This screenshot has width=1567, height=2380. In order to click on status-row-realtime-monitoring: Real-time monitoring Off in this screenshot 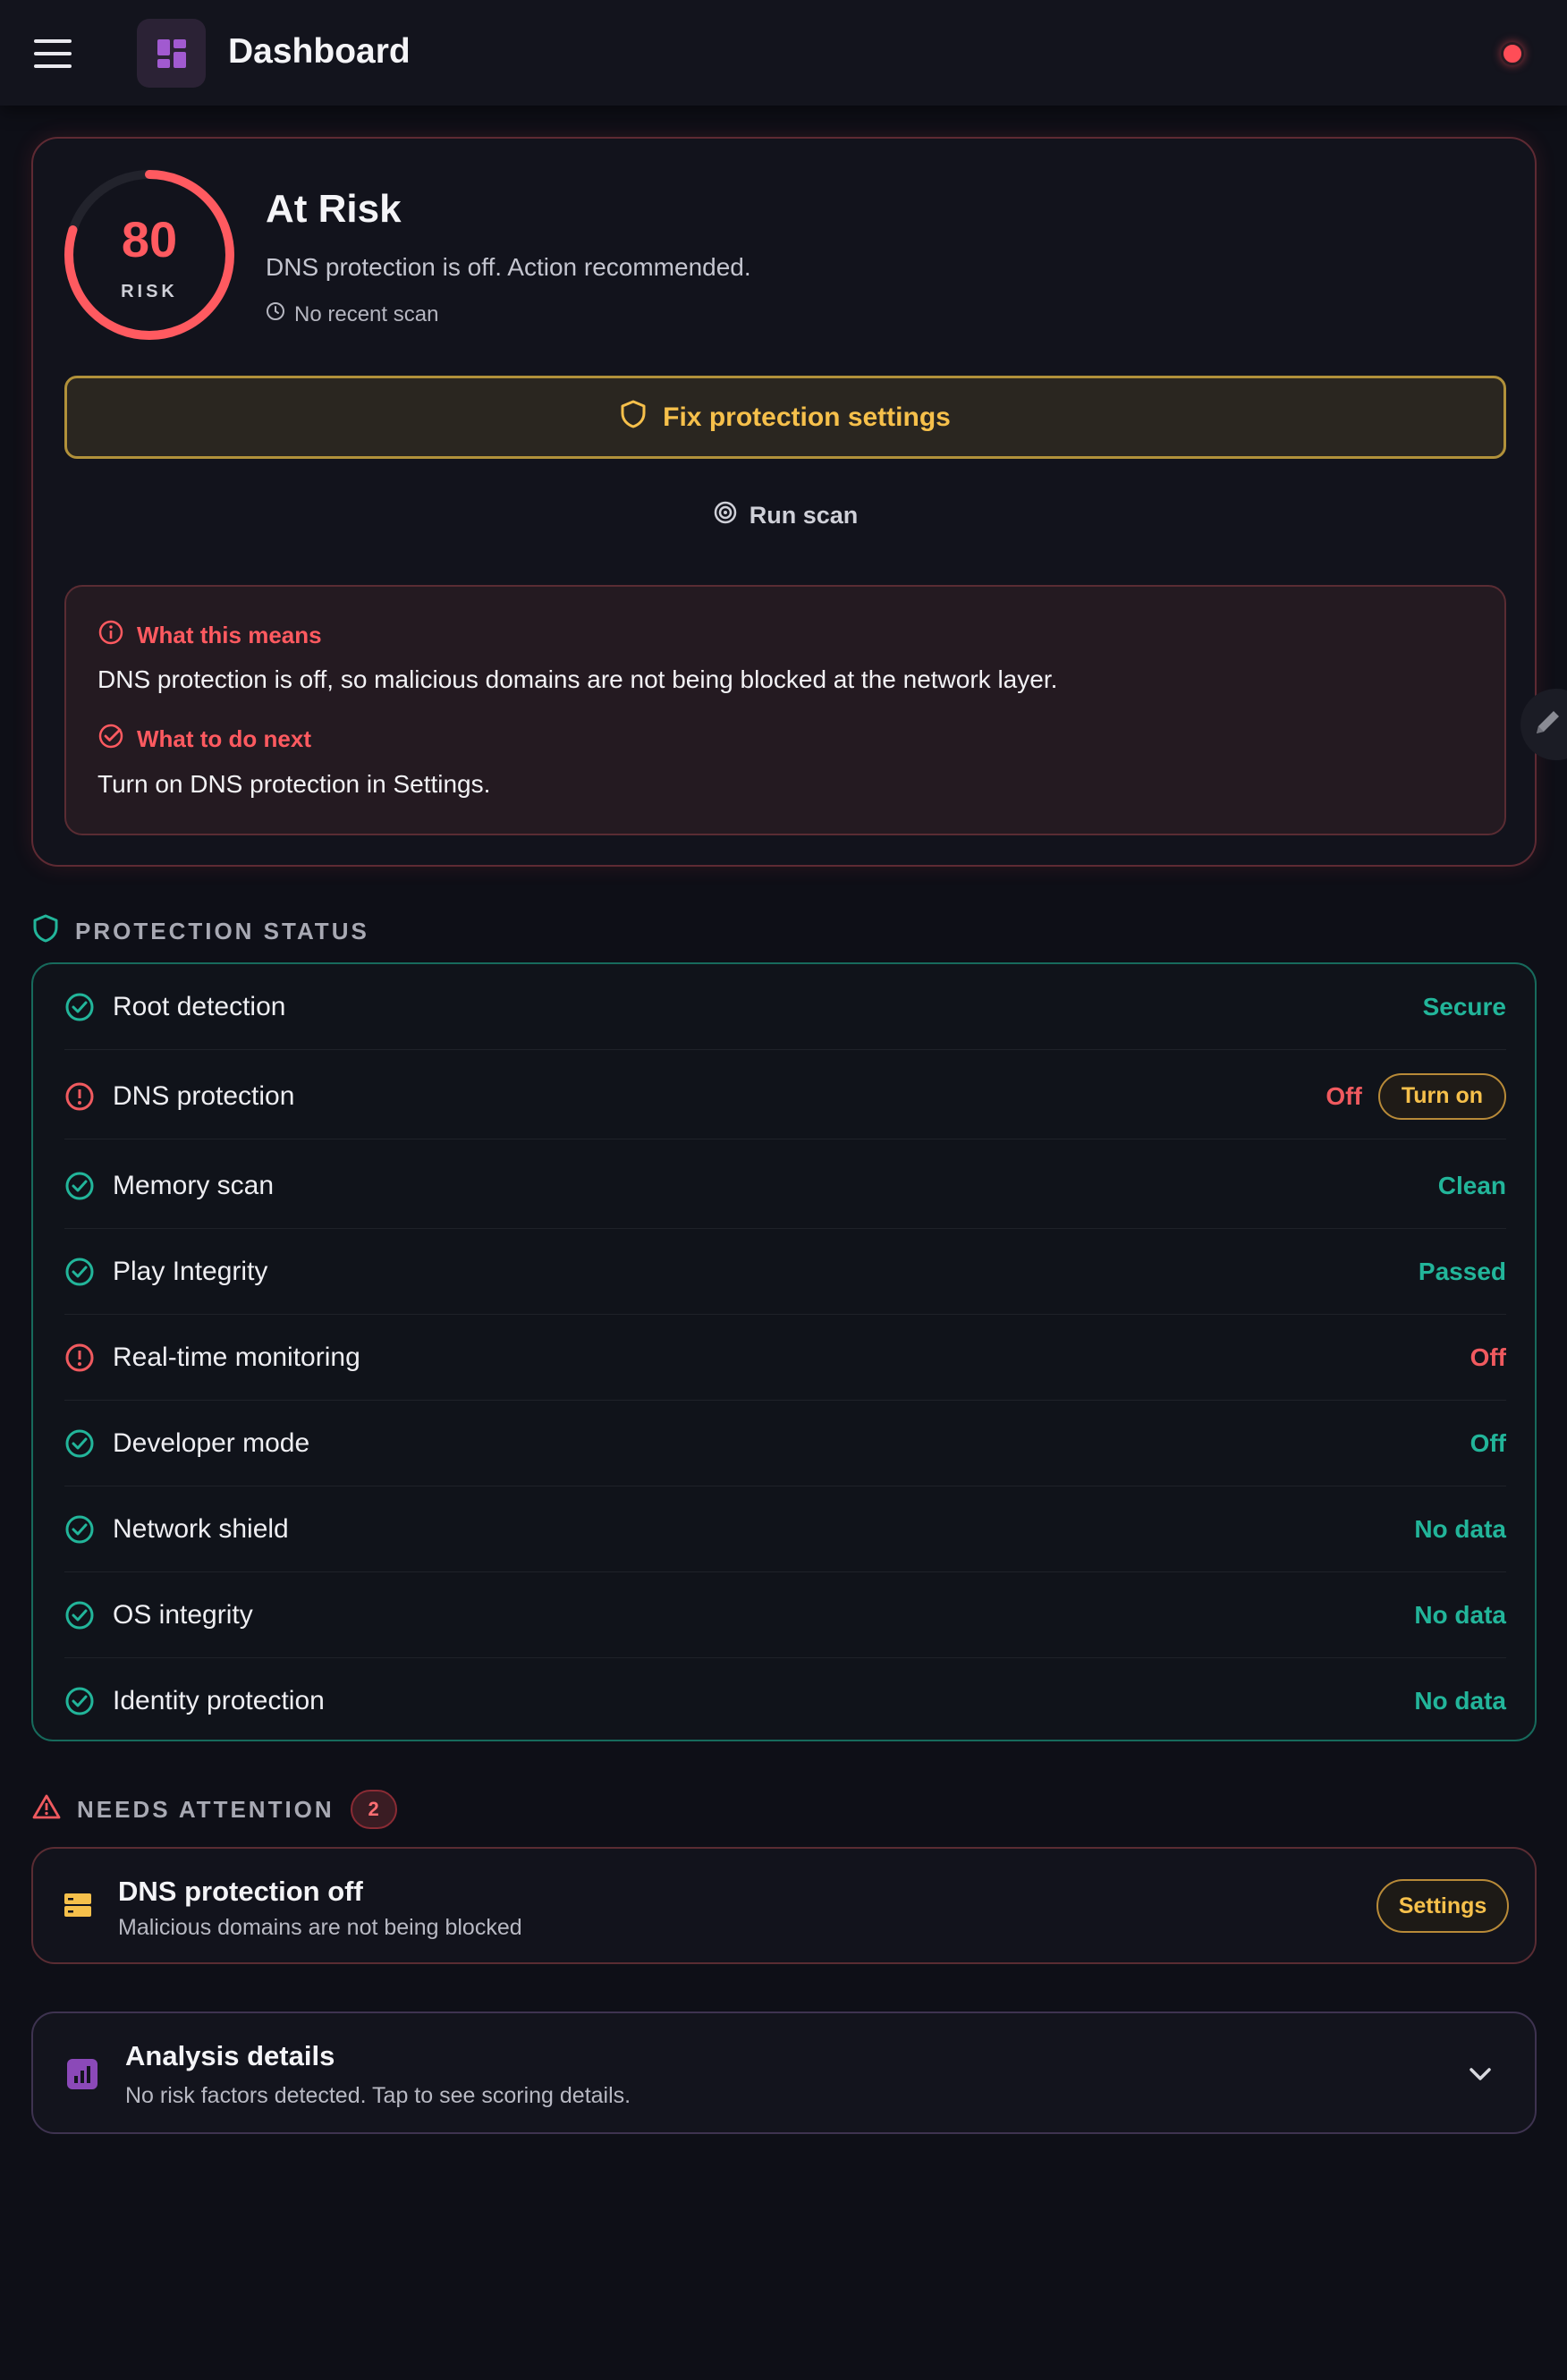, I will do `click(785, 1358)`.